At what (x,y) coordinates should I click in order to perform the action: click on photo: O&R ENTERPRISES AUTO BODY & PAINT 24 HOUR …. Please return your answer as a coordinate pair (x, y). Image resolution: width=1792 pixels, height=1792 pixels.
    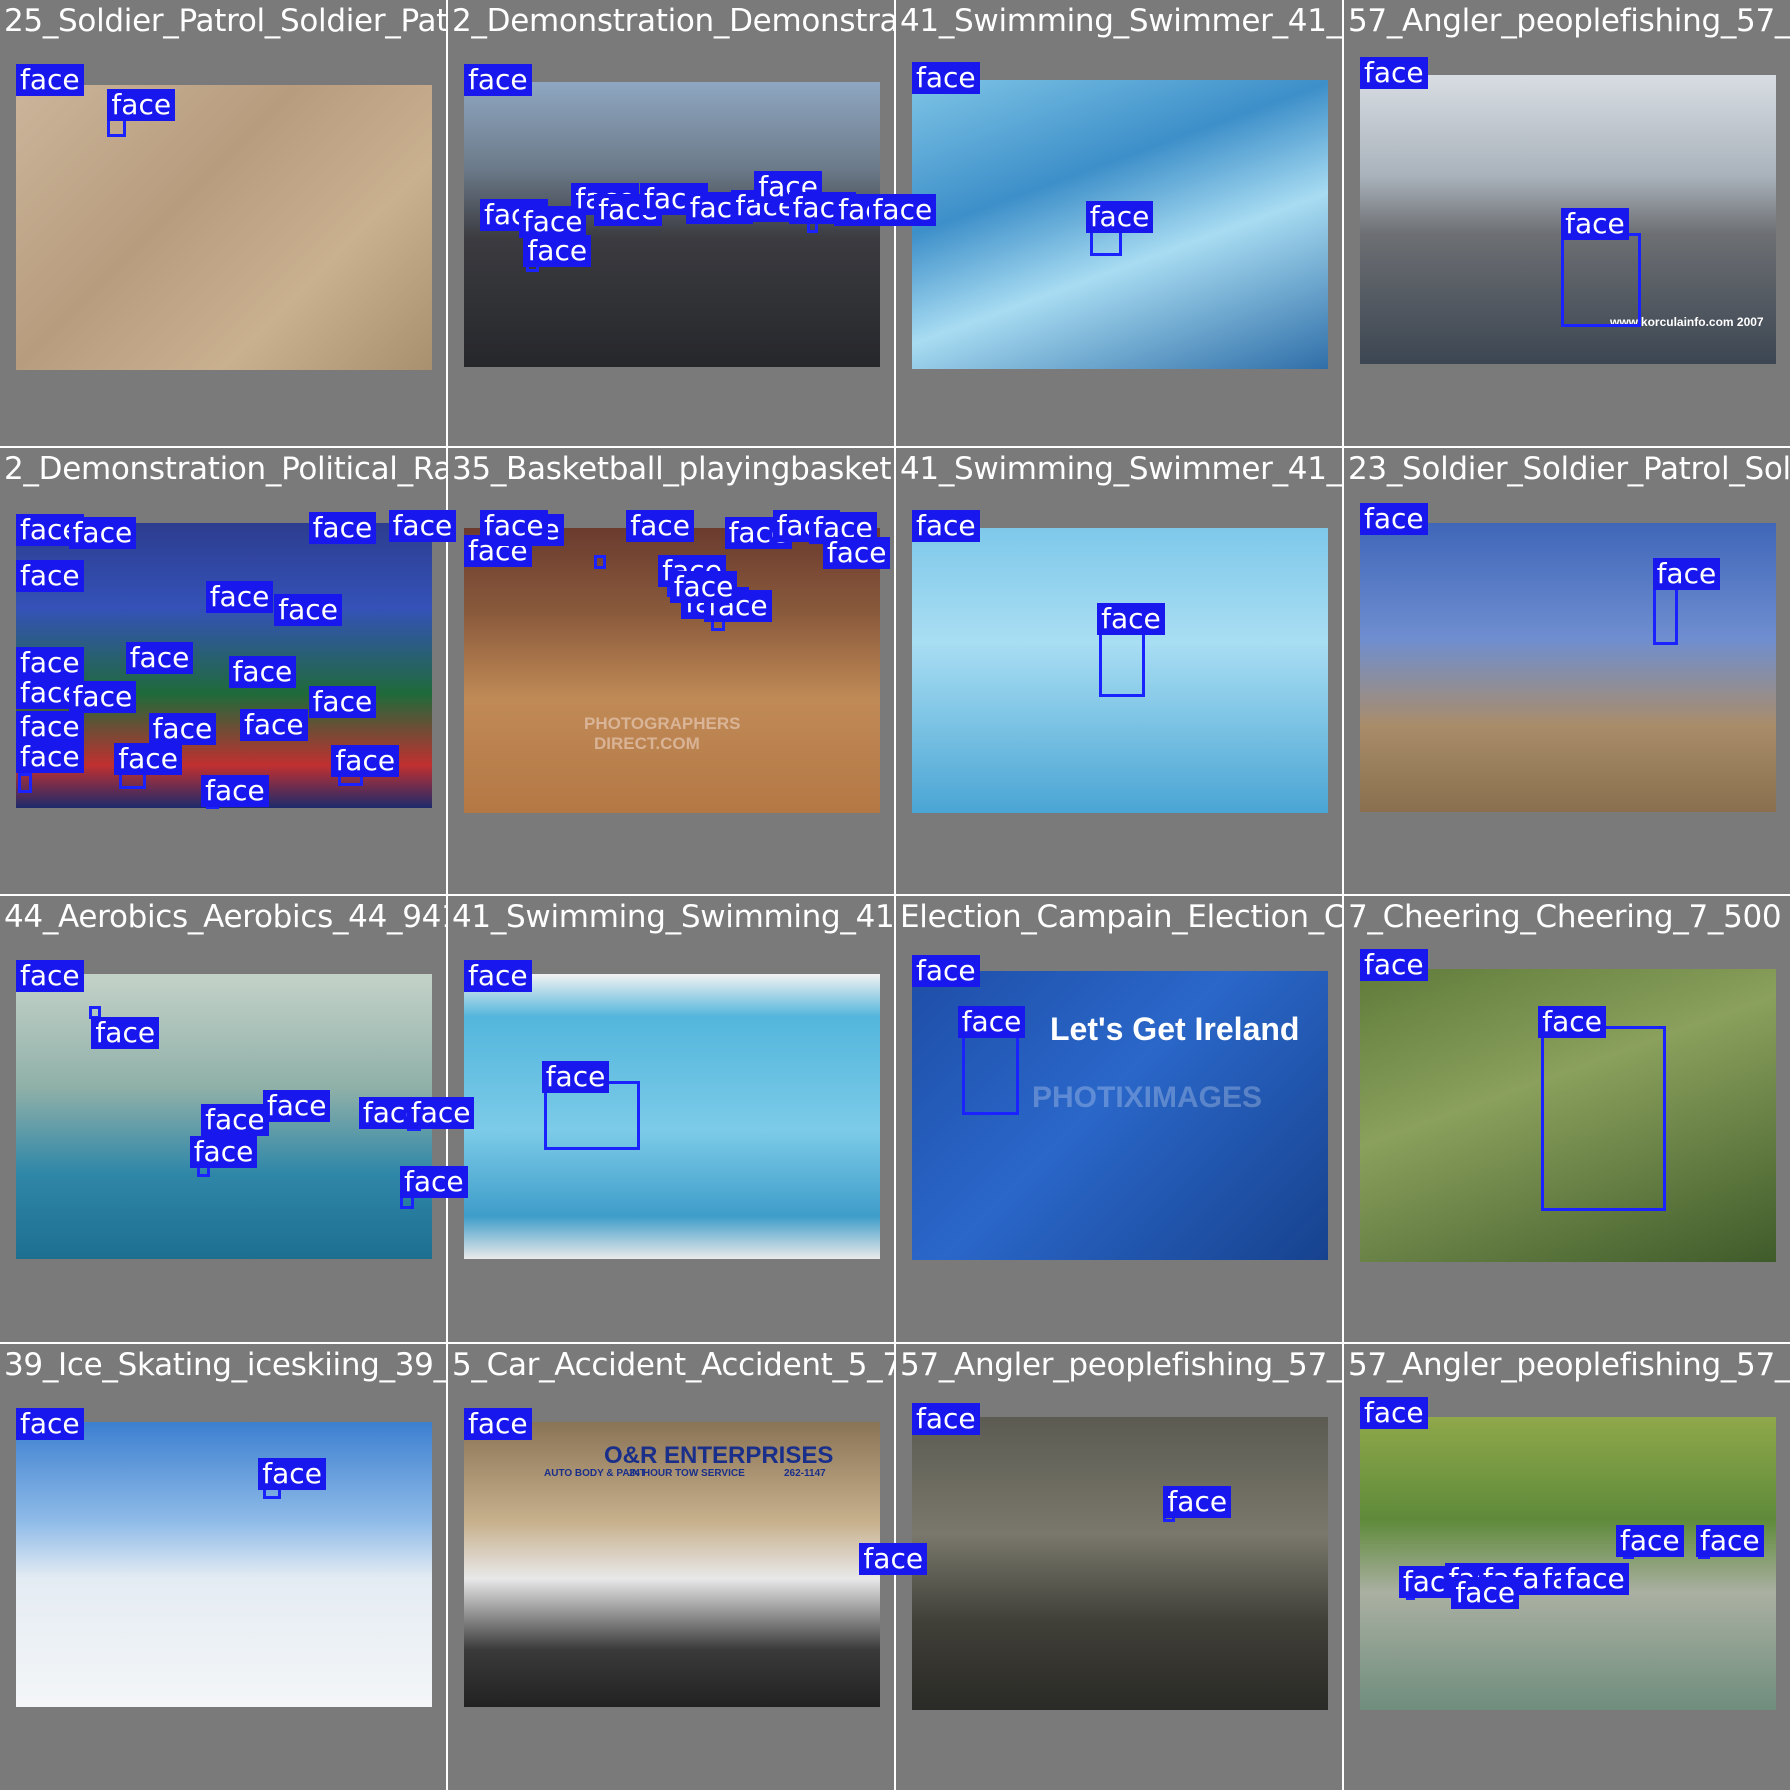
    Looking at the image, I should click on (672, 1564).